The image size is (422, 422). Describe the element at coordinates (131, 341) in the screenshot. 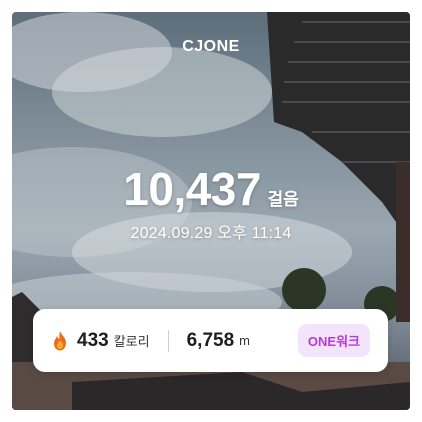

I see `calories-unit: 칼로리` at that location.